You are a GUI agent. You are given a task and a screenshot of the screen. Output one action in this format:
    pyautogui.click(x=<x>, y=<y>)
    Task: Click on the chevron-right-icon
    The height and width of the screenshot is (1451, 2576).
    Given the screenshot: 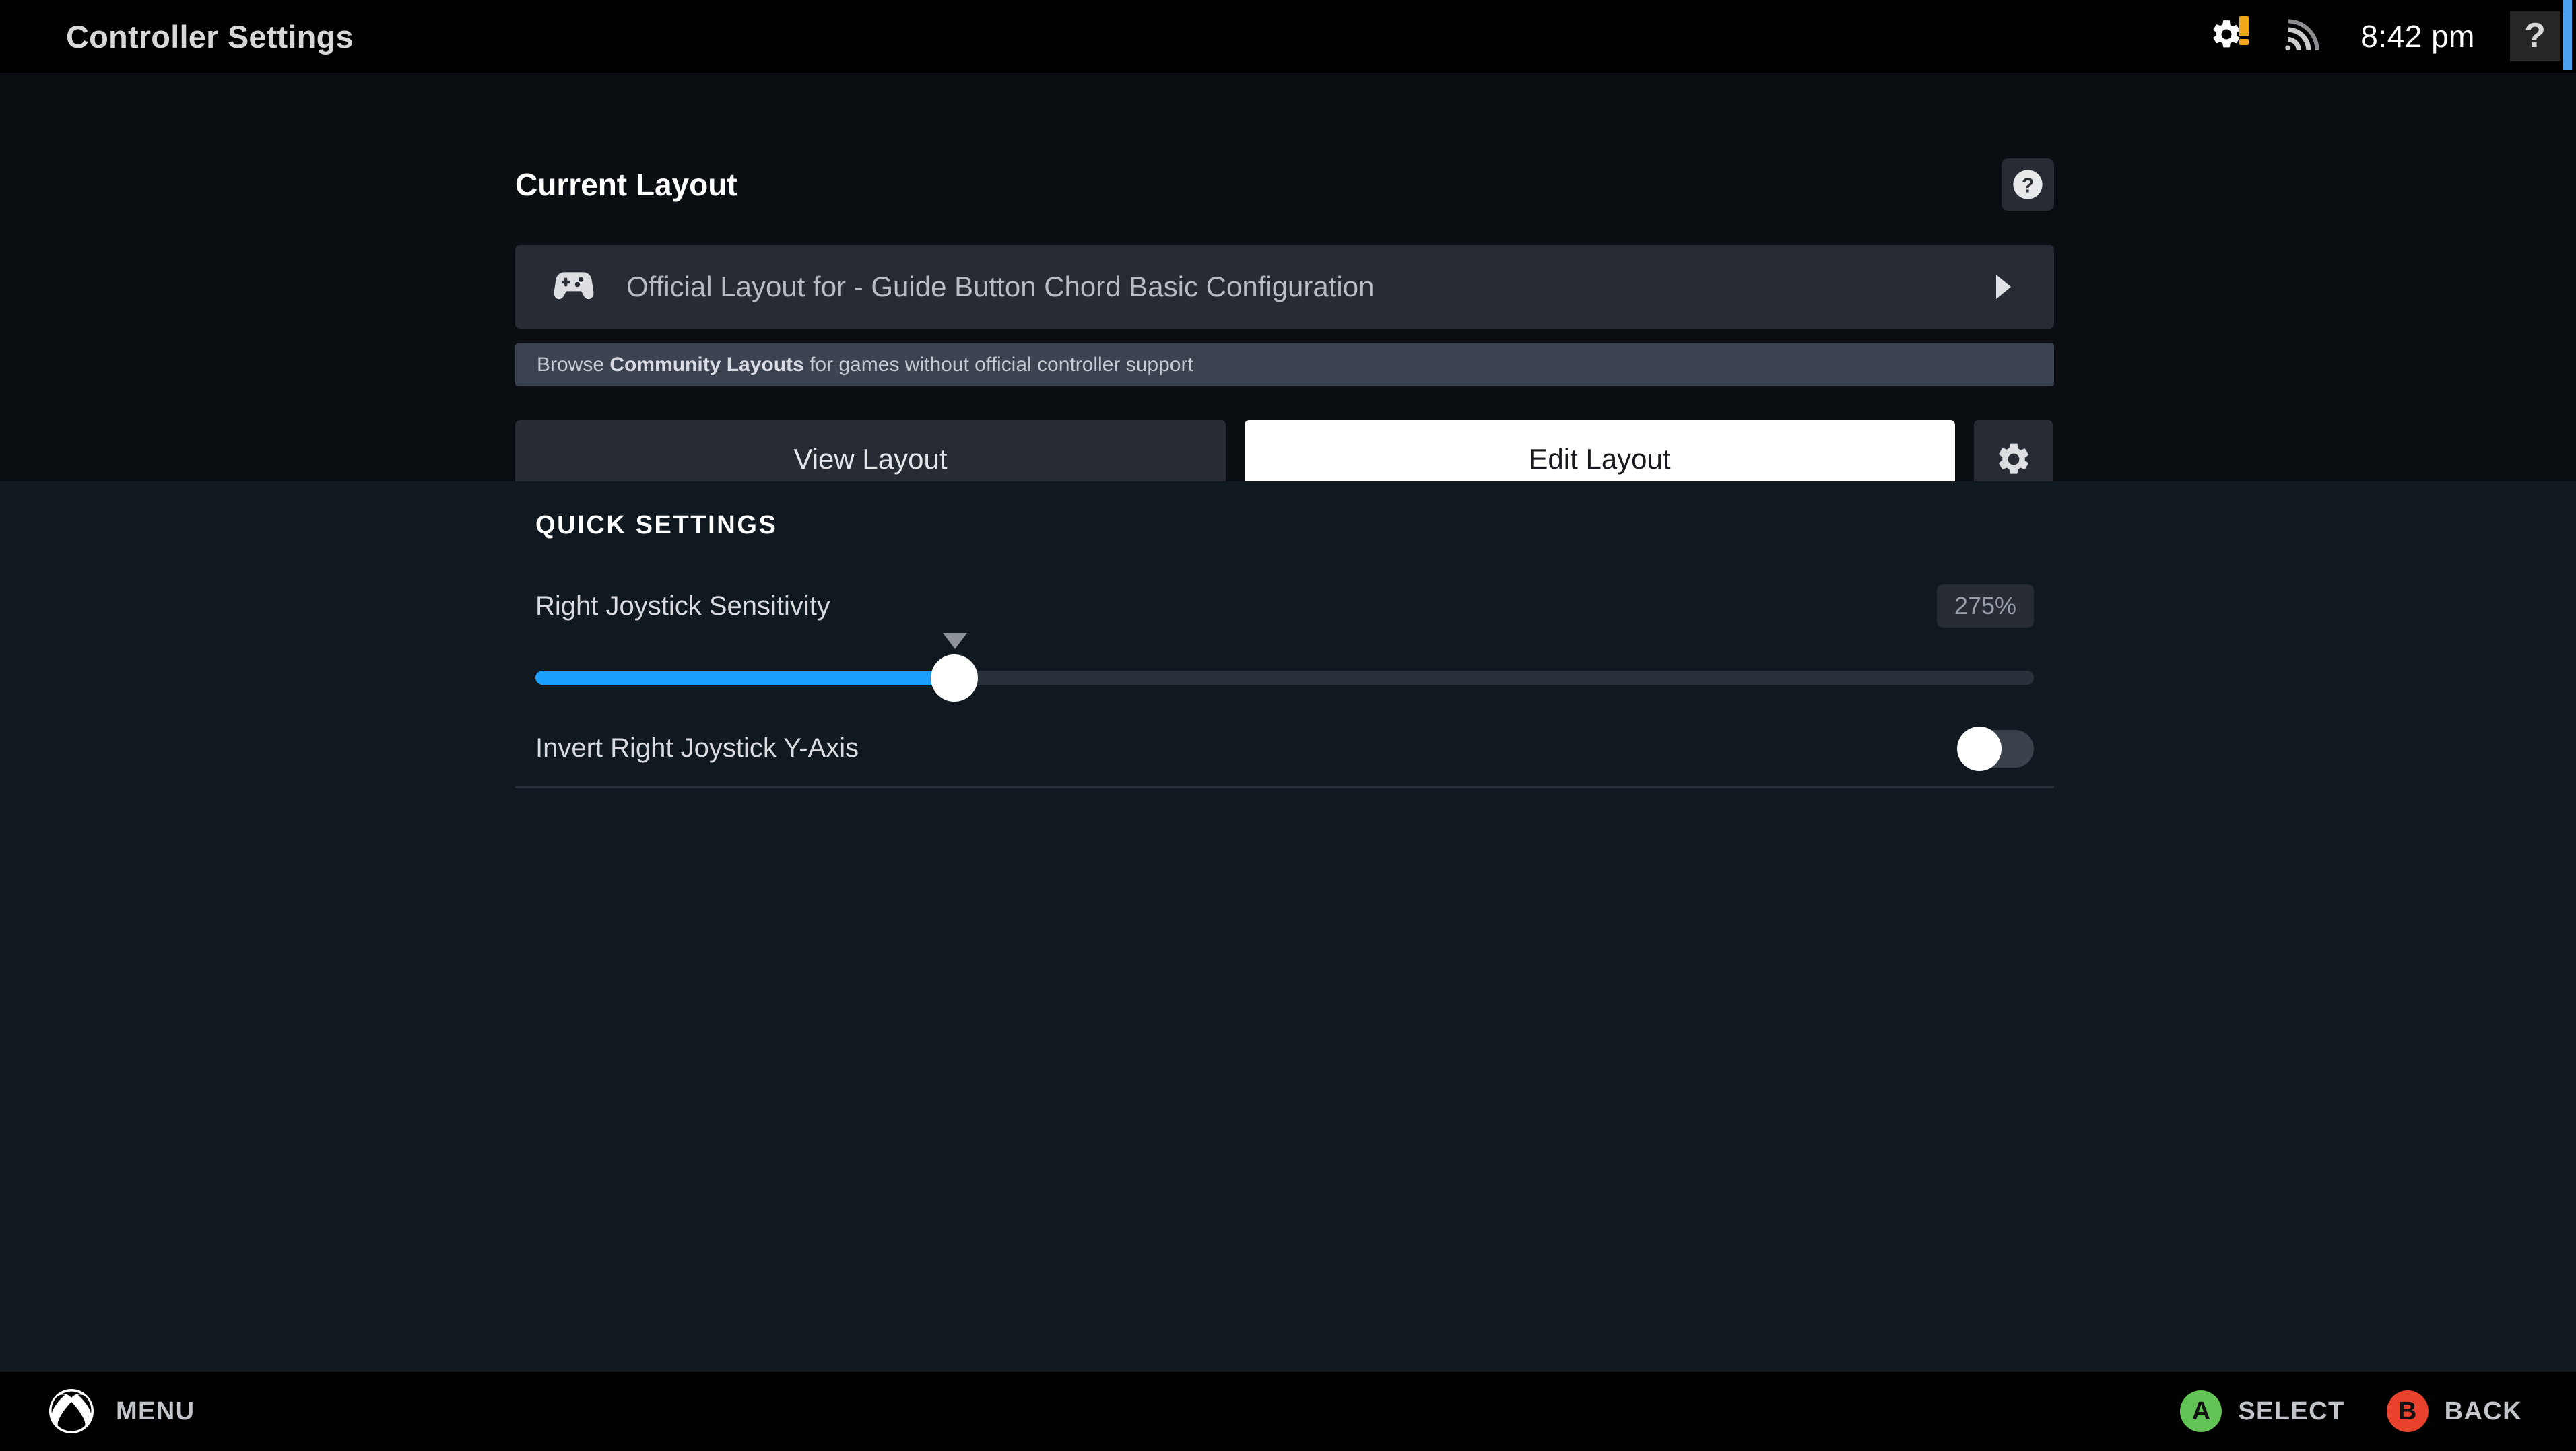 What is the action you would take?
    pyautogui.click(x=2003, y=287)
    